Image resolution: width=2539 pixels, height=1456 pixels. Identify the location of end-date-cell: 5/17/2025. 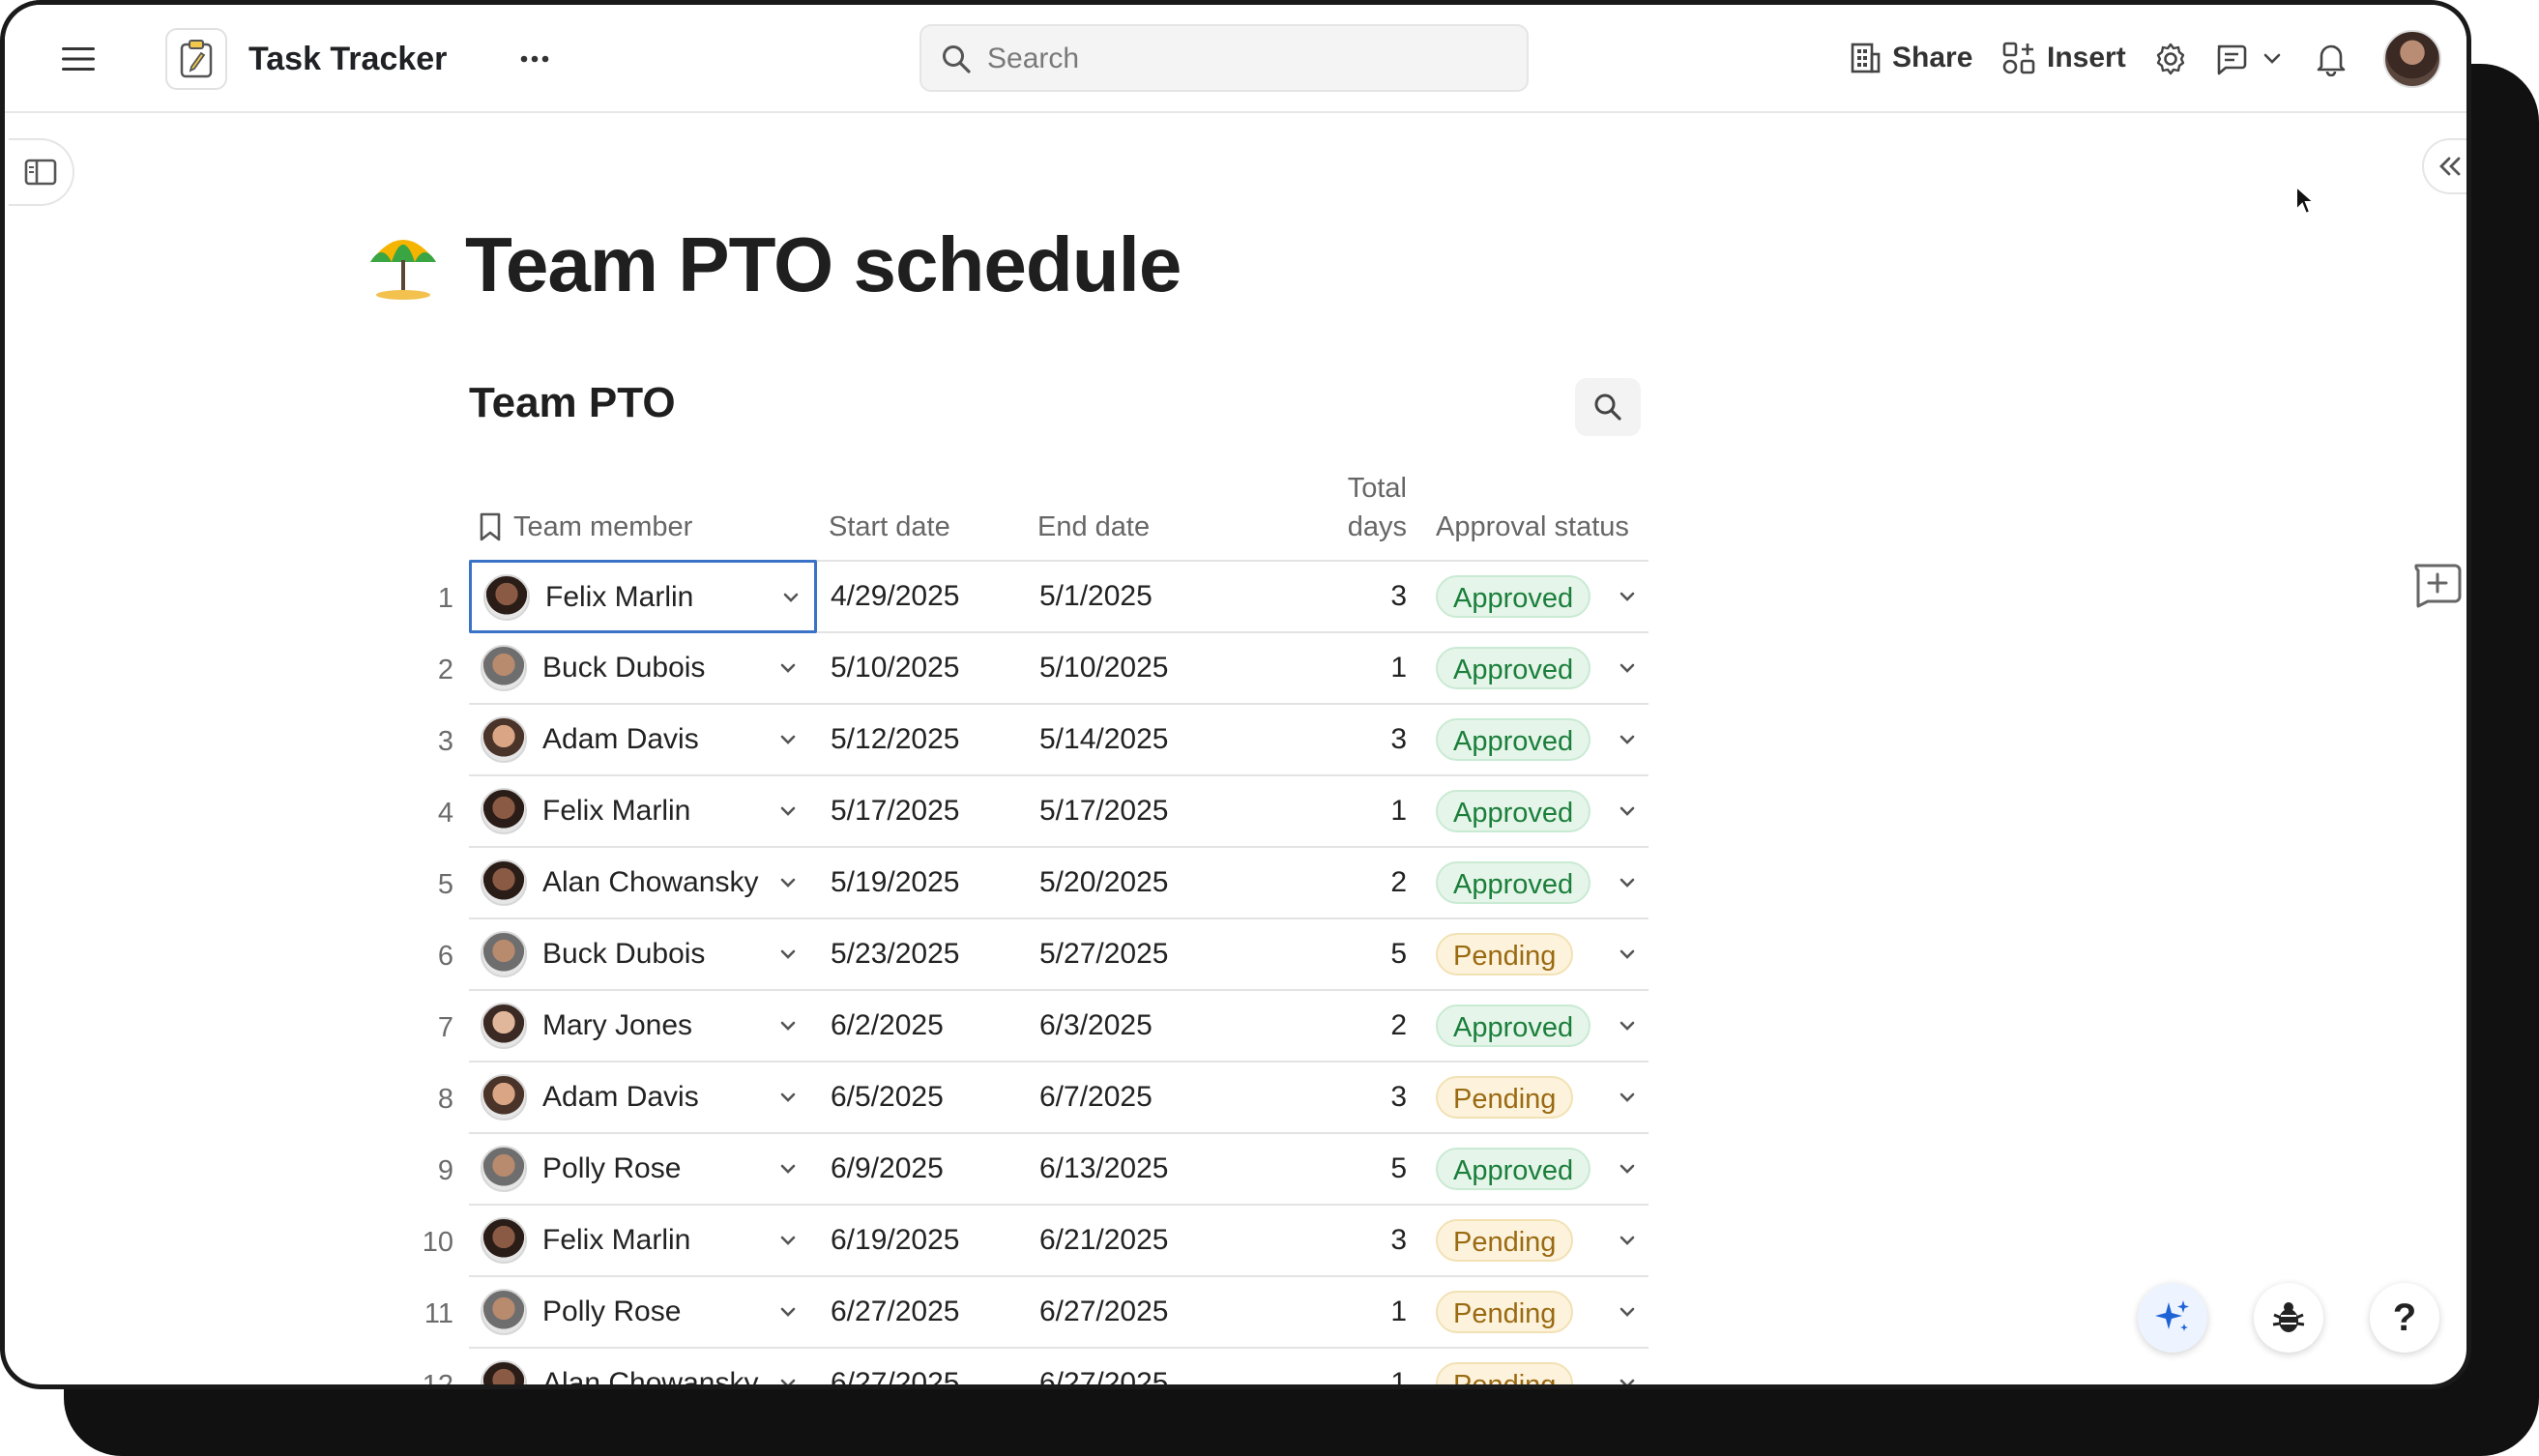
(1103, 811).